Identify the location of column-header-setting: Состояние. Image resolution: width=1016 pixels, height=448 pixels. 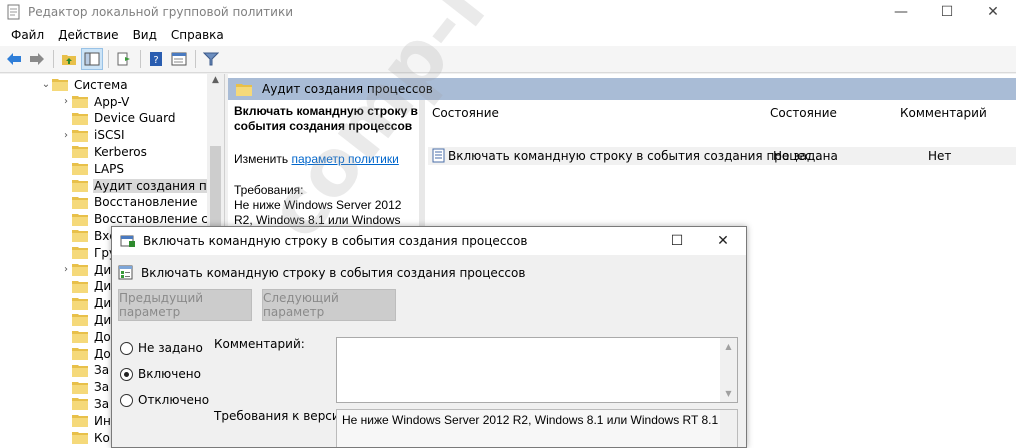
(465, 115).